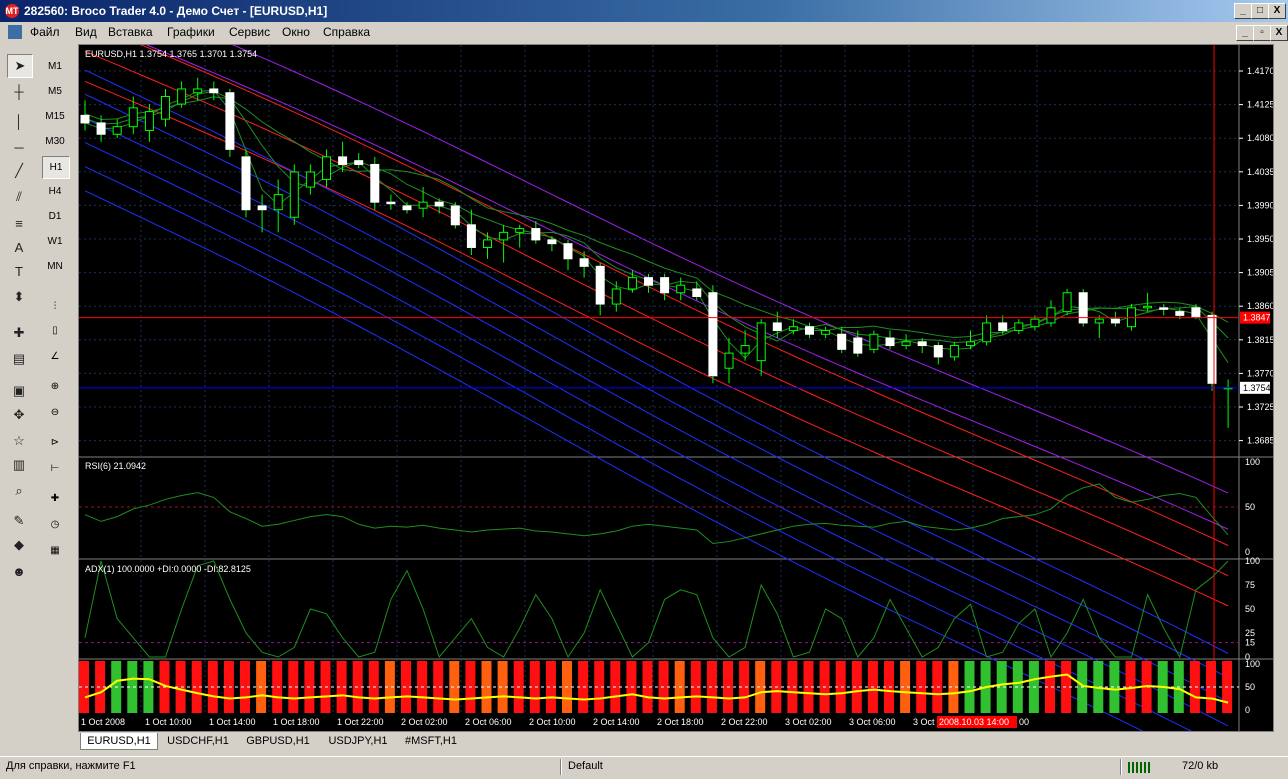  I want to click on text-label-icon: T, so click(19, 271).